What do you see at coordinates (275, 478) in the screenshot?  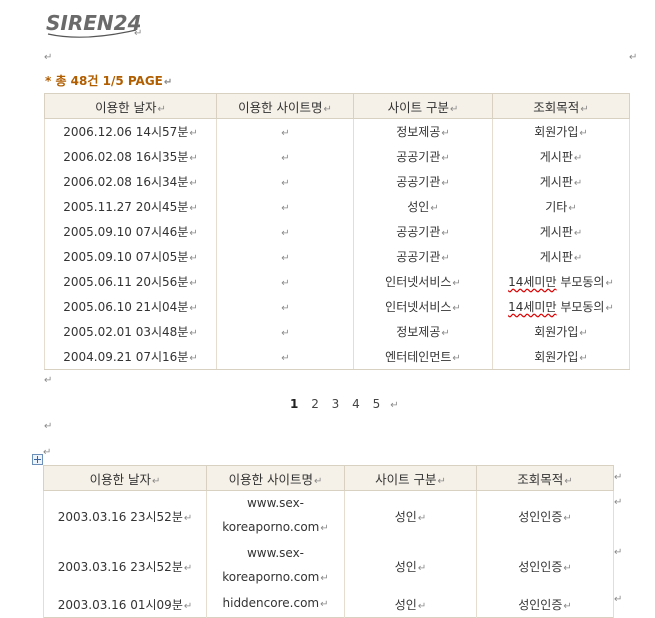 I see `header-site-name: 이용한 사이트명↵` at bounding box center [275, 478].